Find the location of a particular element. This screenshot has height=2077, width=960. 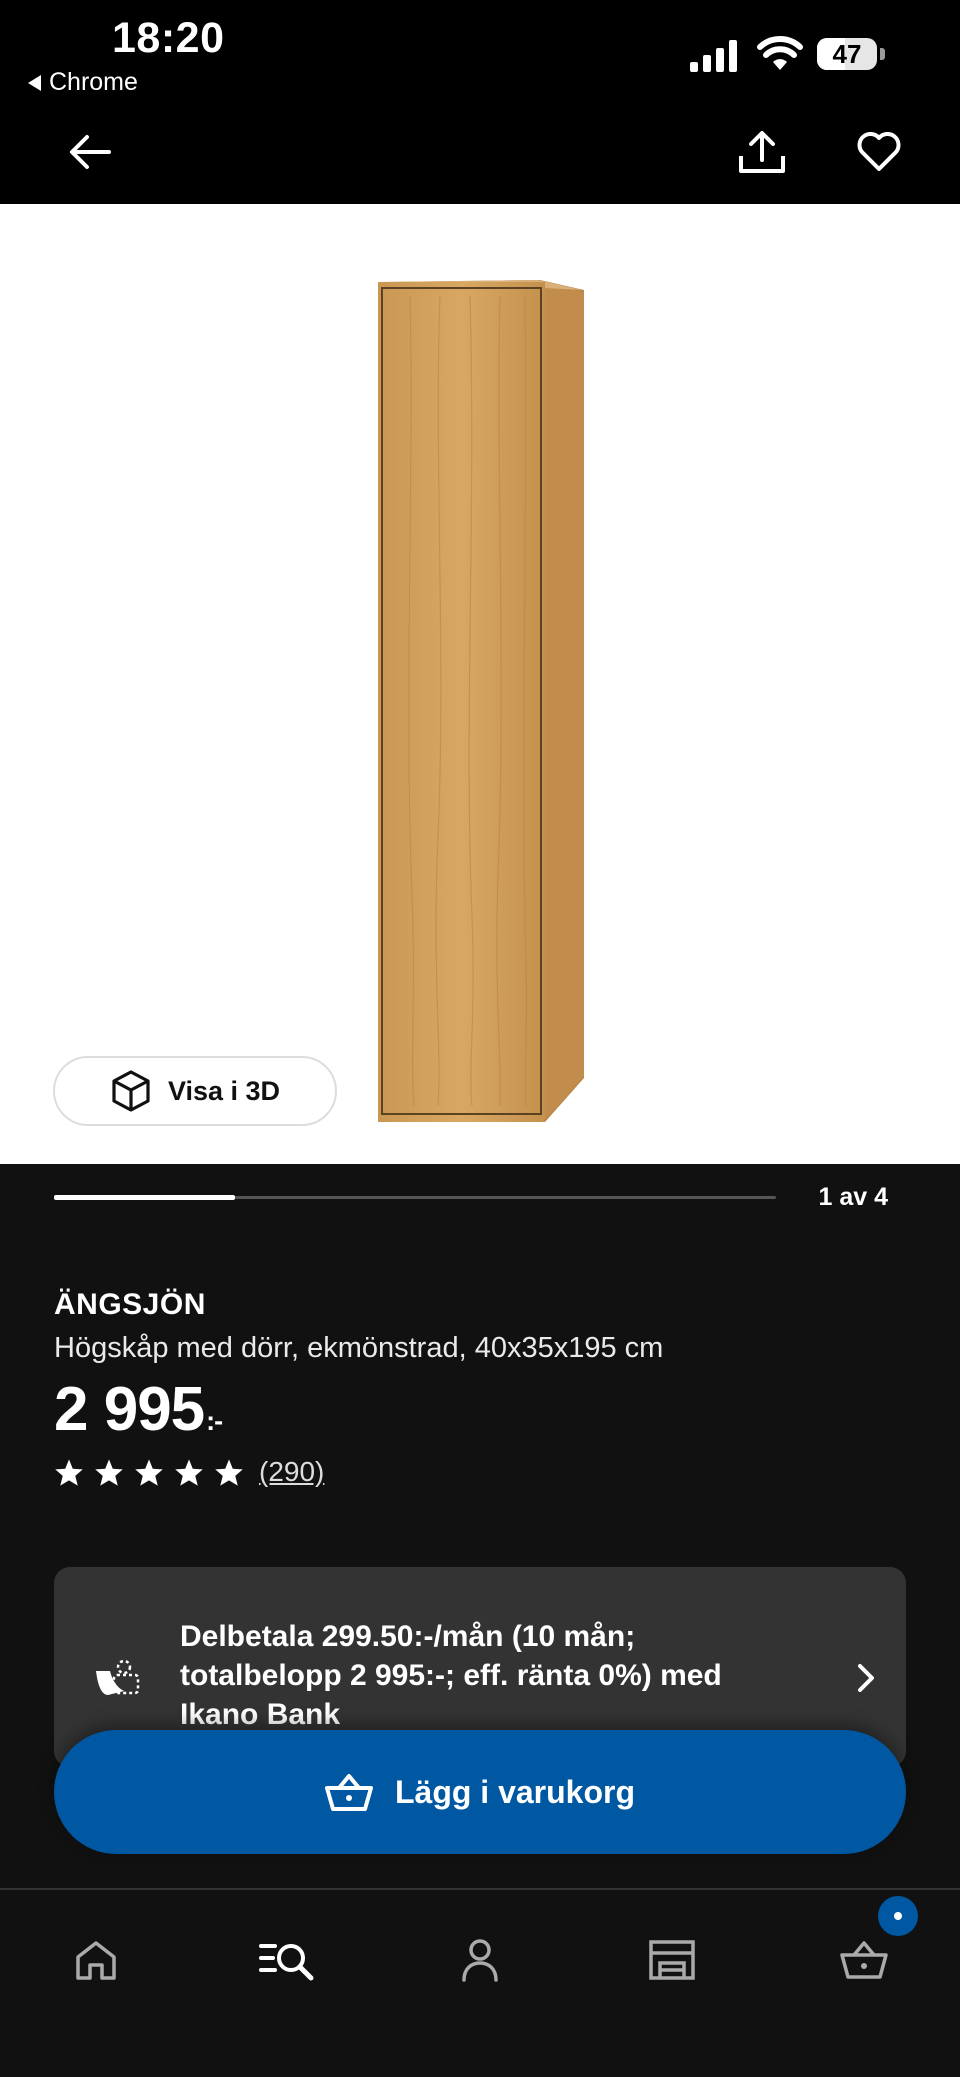

nav-home is located at coordinates (96, 1960).